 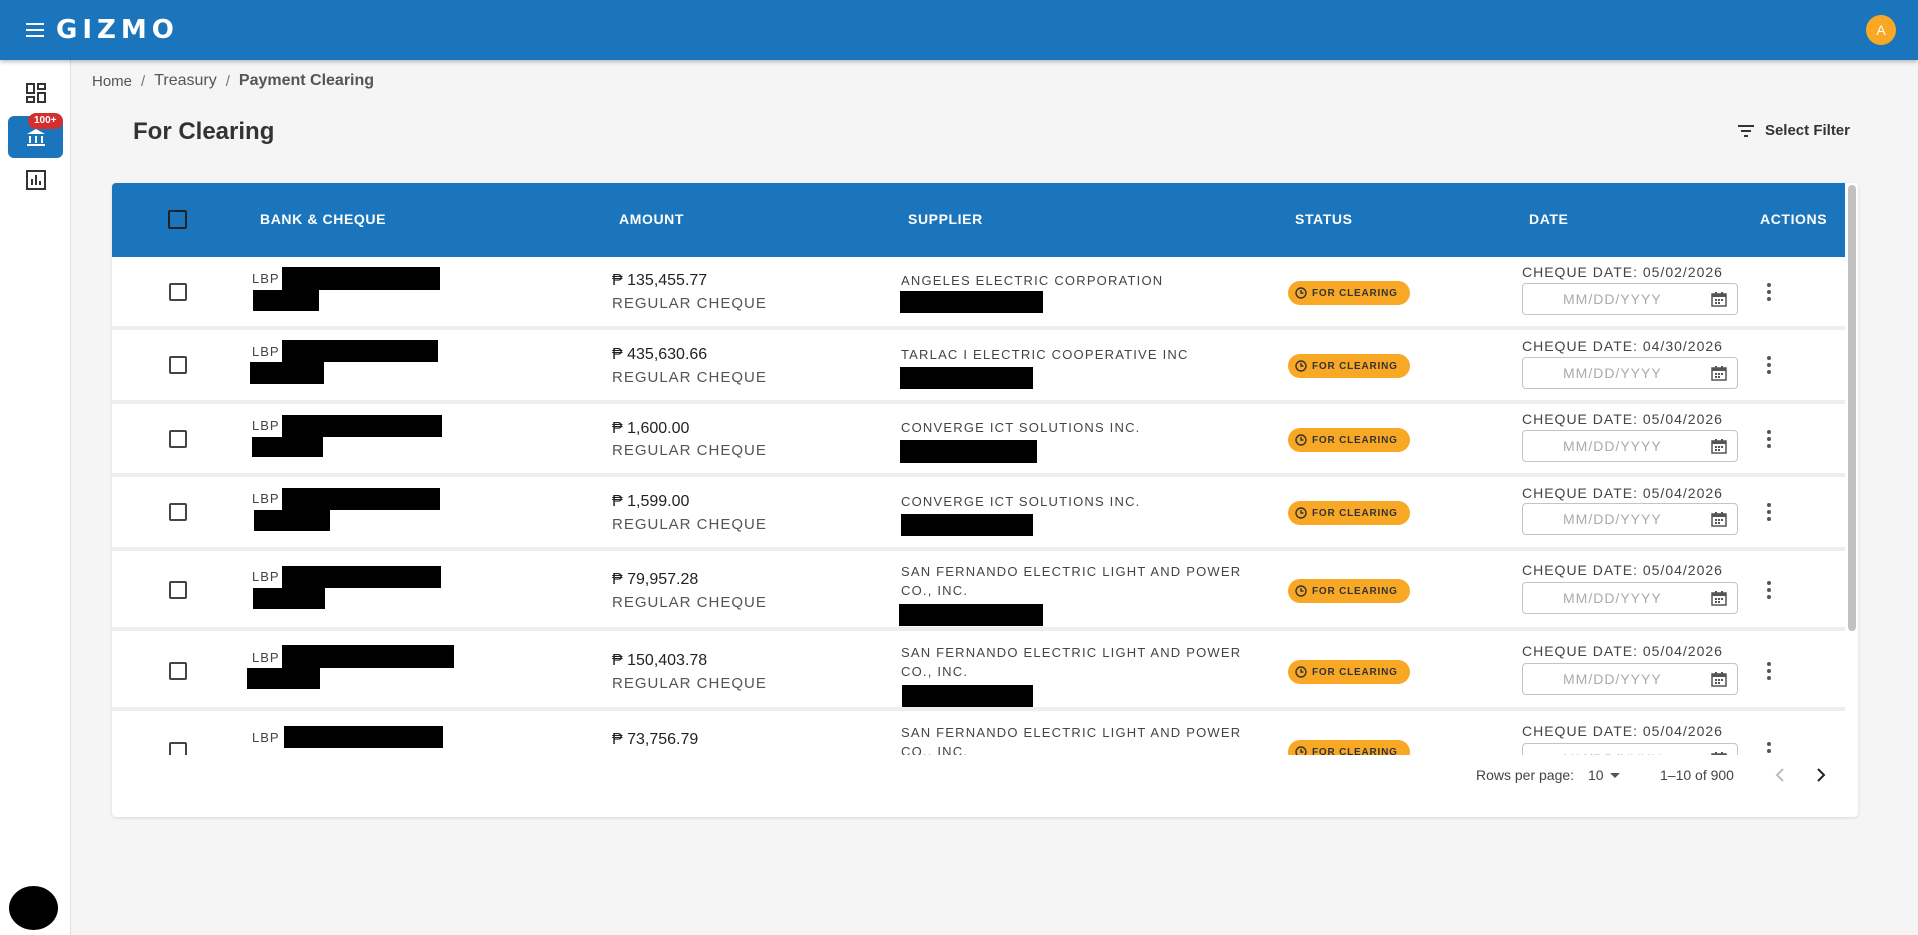 I want to click on column-header-date: DATE, so click(x=1548, y=219).